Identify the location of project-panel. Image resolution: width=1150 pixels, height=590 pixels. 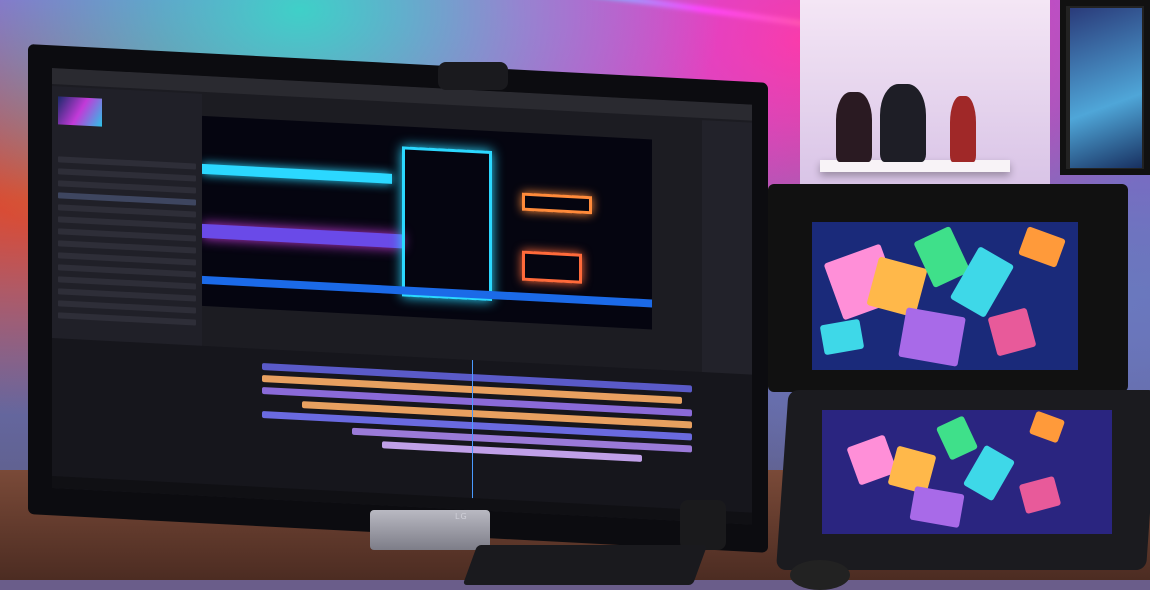
(127, 220).